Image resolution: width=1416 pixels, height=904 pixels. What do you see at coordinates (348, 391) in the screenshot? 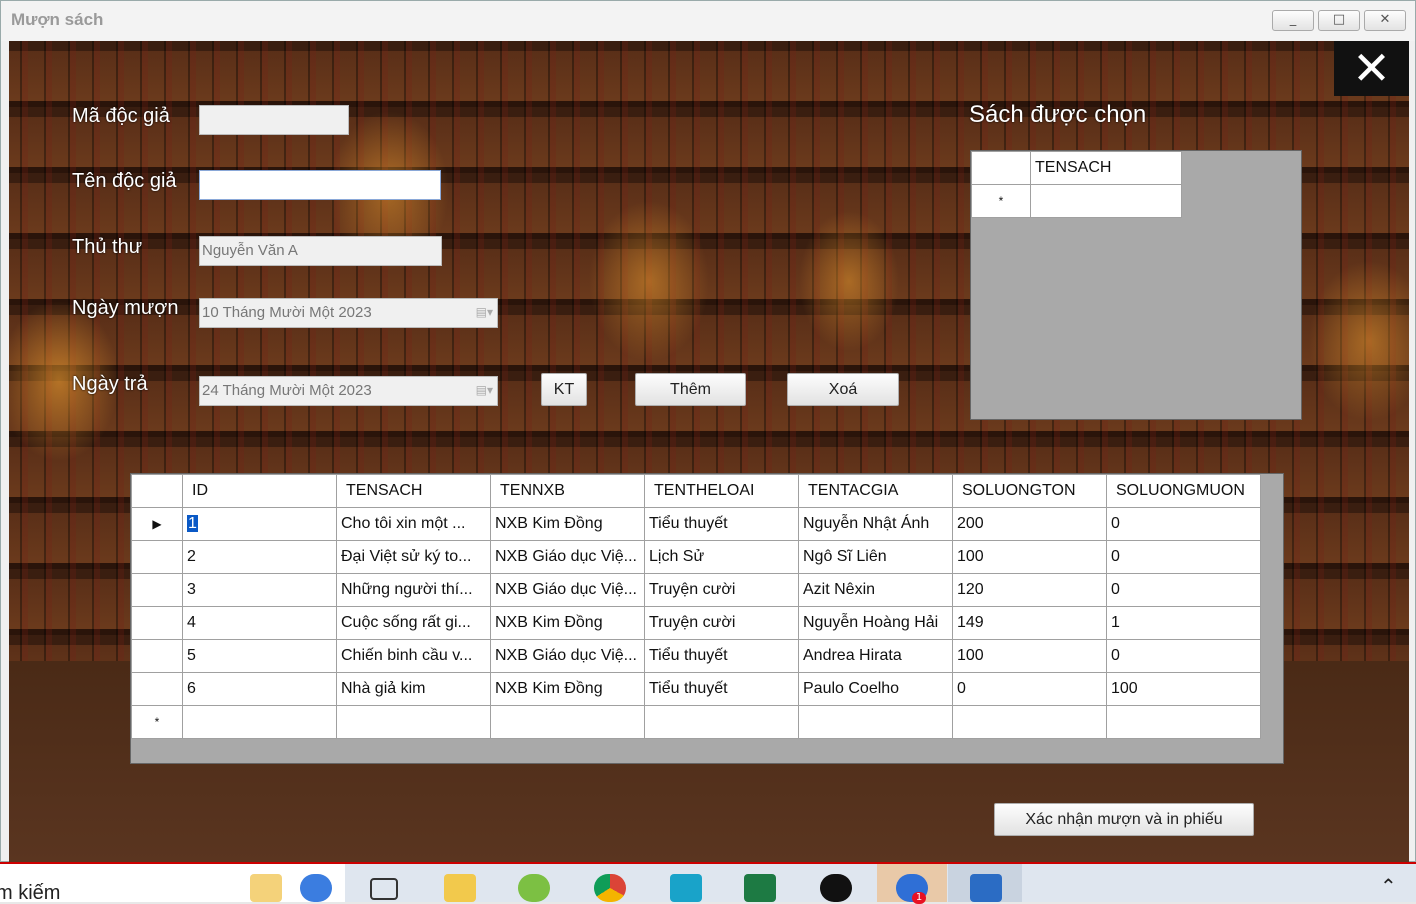
I see `ngay-tra-datepicker: 24 Tháng Mười Một 2023 ▤▾` at bounding box center [348, 391].